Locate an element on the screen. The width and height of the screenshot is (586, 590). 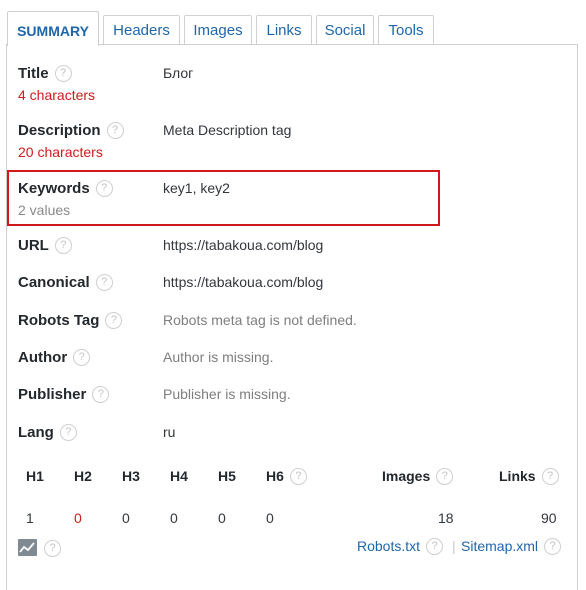
h4-count: 0 is located at coordinates (174, 518).